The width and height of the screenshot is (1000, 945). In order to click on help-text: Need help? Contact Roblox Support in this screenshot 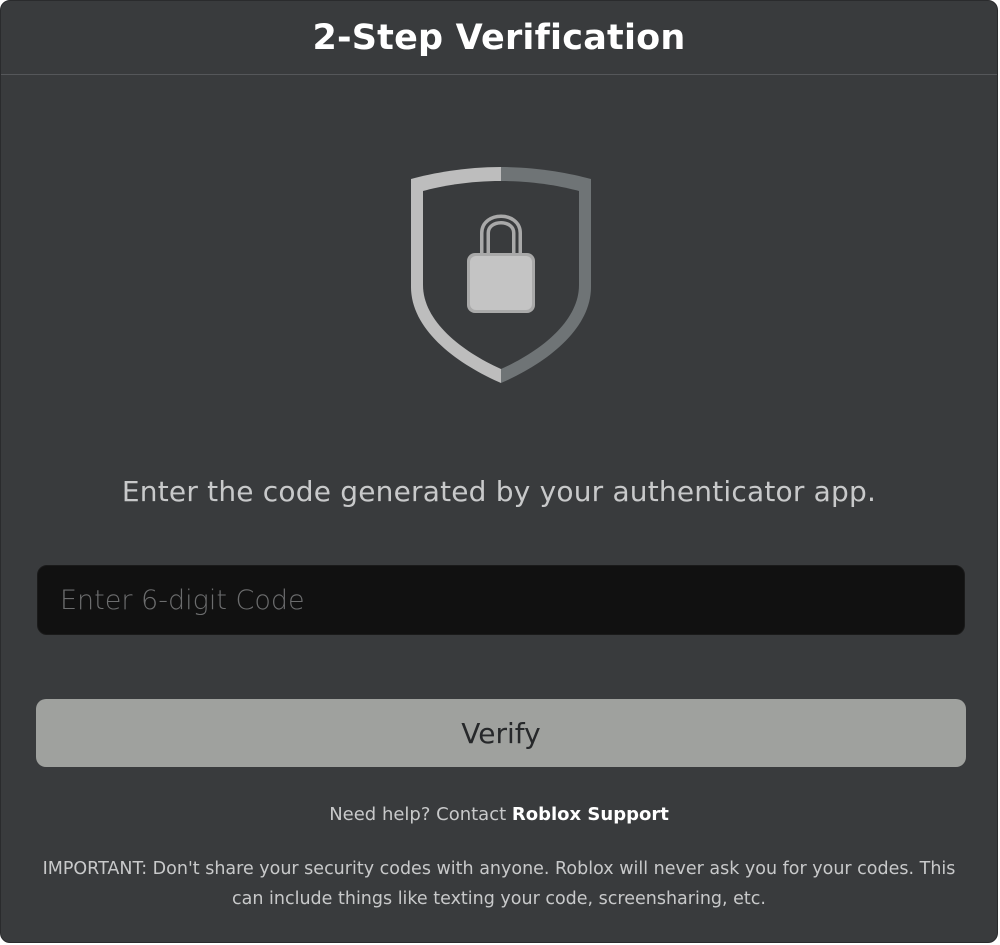, I will do `click(499, 814)`.